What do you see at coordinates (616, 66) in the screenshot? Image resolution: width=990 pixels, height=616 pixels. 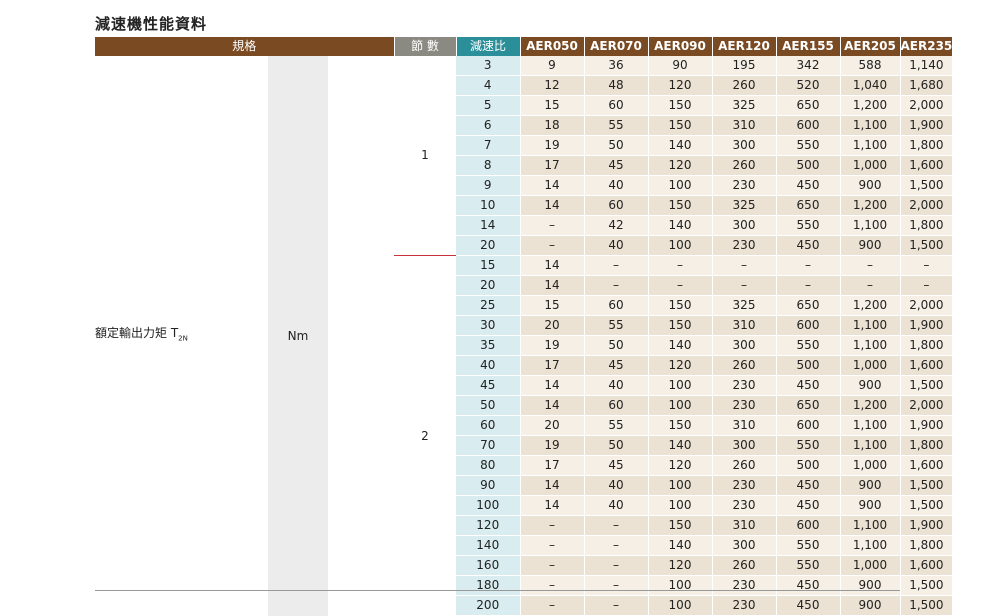 I see `torque-value-cell: 36` at bounding box center [616, 66].